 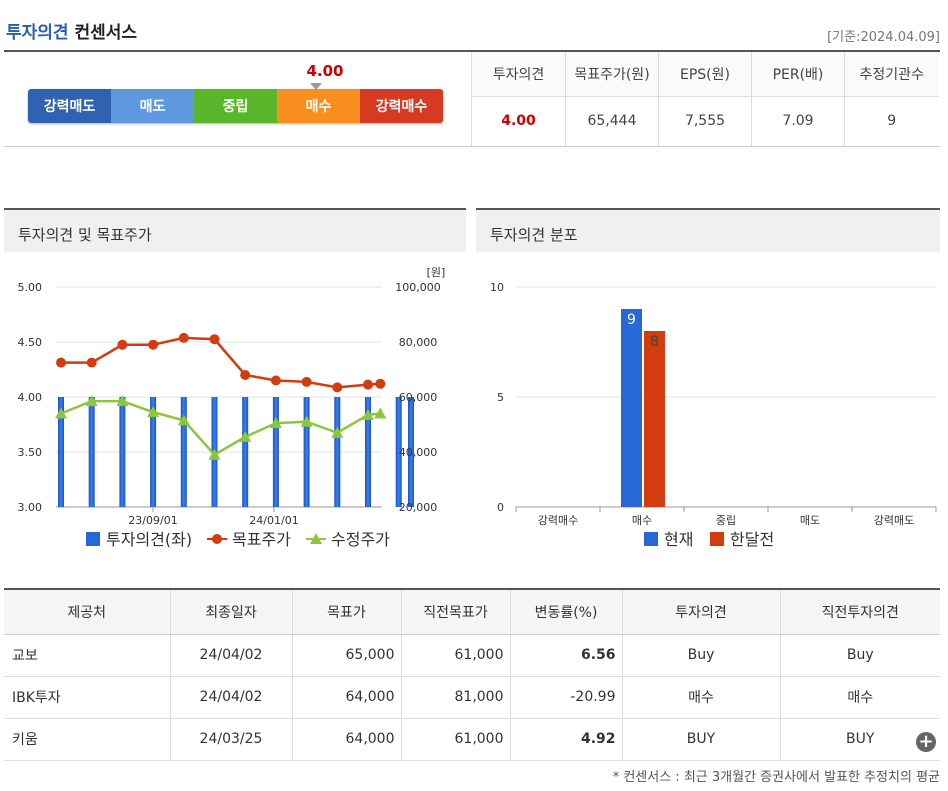 What do you see at coordinates (717, 539) in the screenshot?
I see `legend-month-ago-swatch` at bounding box center [717, 539].